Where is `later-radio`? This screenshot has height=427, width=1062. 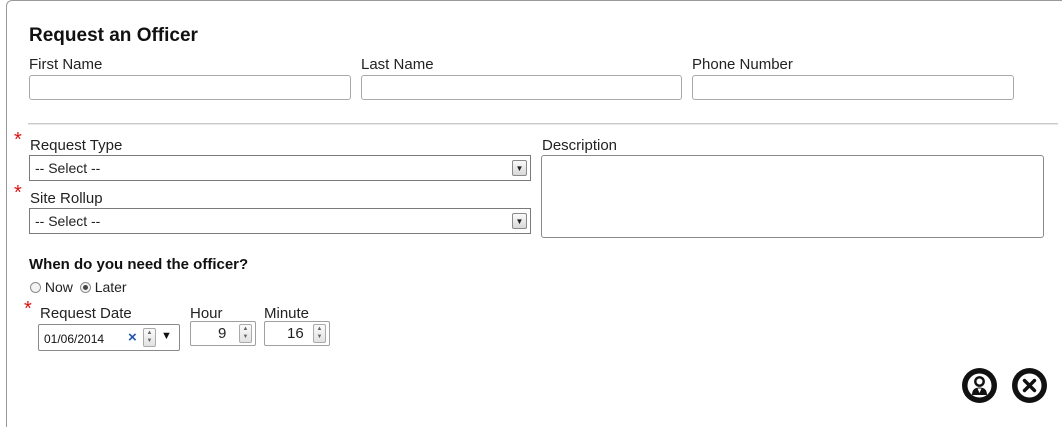 later-radio is located at coordinates (85, 287).